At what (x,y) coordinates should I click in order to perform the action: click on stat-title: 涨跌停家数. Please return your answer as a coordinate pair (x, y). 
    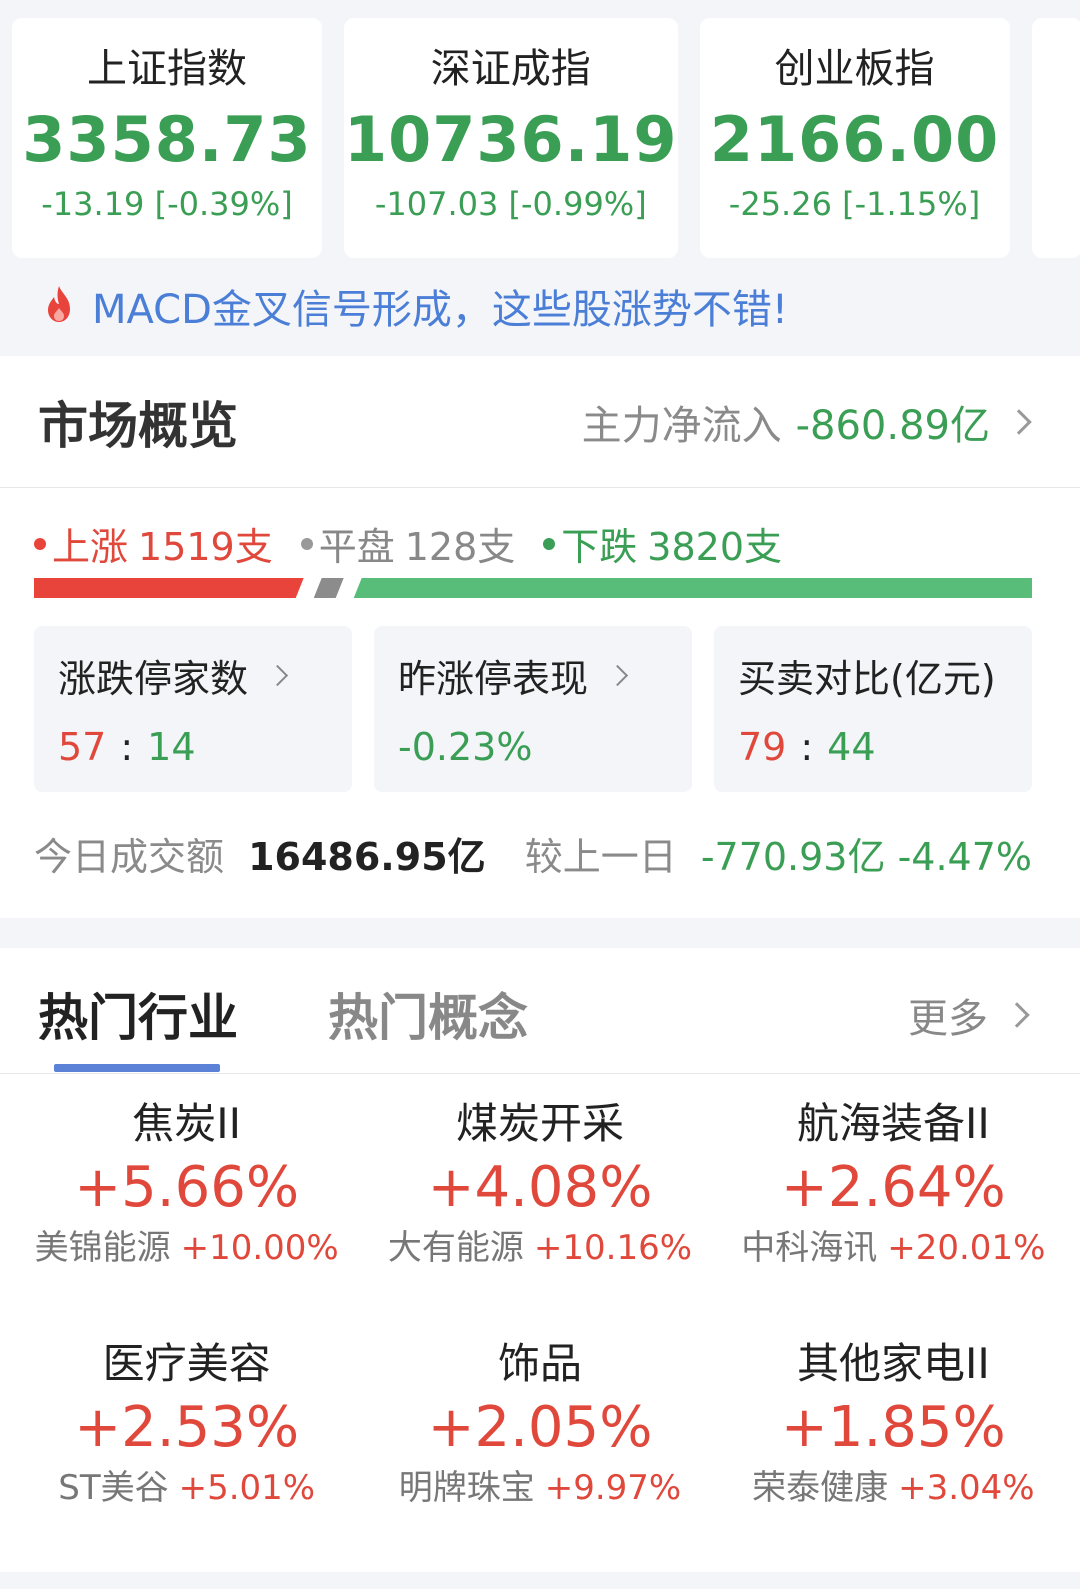
    Looking at the image, I should click on (205, 675).